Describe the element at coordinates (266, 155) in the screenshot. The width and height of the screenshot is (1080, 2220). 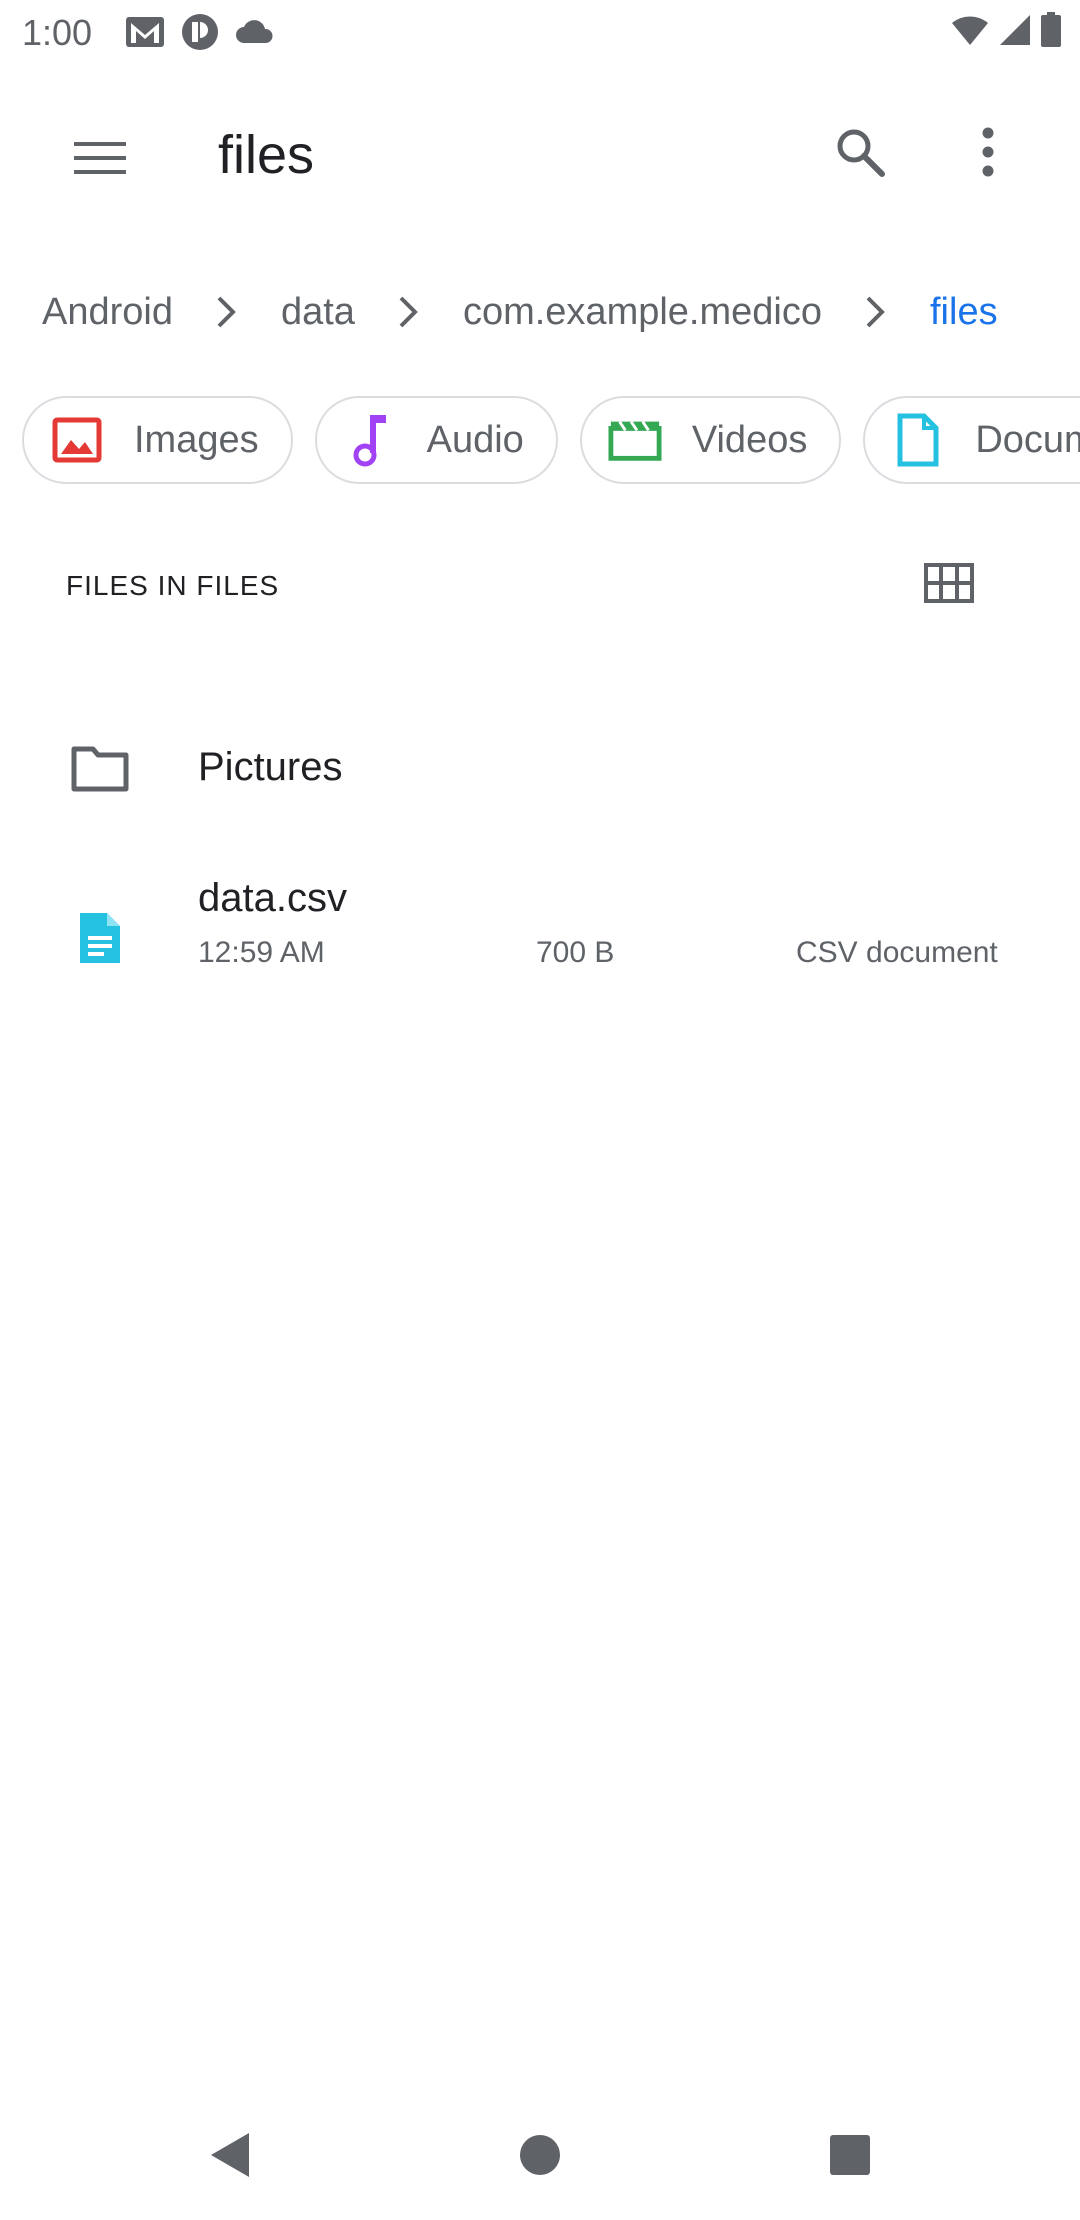
I see `page-title: files` at that location.